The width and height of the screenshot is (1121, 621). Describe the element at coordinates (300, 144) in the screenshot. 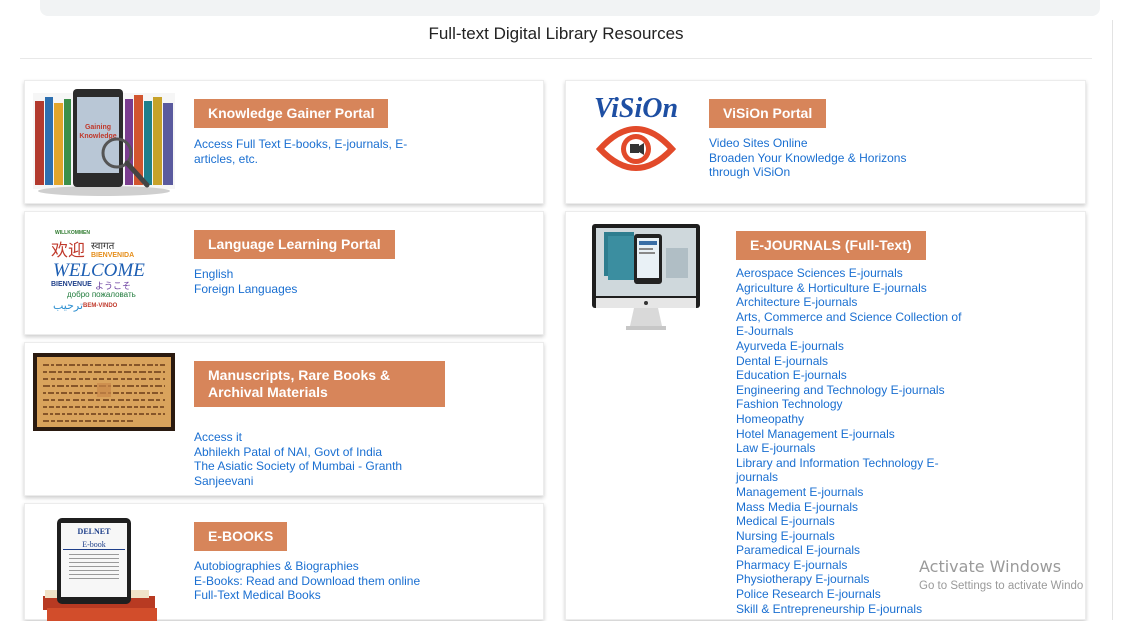

I see `knowledge-link-line-1: Access Full Text E-books, E-journals, E-` at that location.